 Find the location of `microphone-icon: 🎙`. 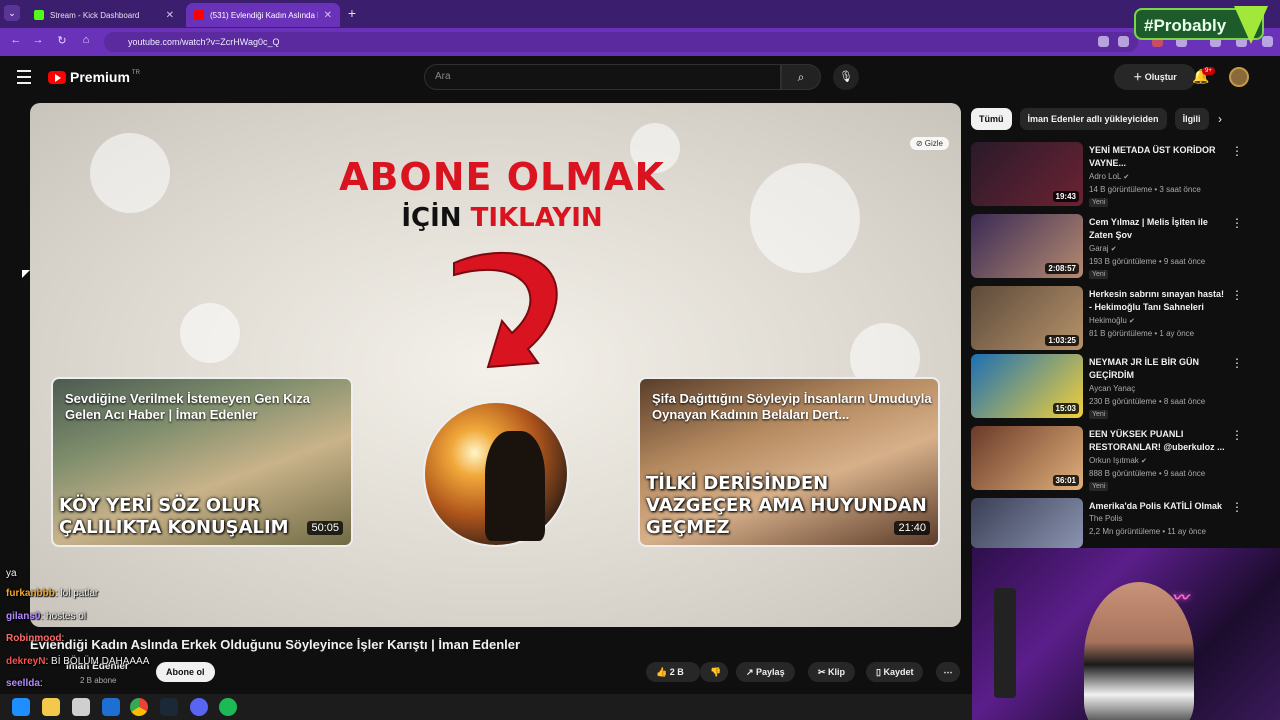

microphone-icon: 🎙 is located at coordinates (846, 77).